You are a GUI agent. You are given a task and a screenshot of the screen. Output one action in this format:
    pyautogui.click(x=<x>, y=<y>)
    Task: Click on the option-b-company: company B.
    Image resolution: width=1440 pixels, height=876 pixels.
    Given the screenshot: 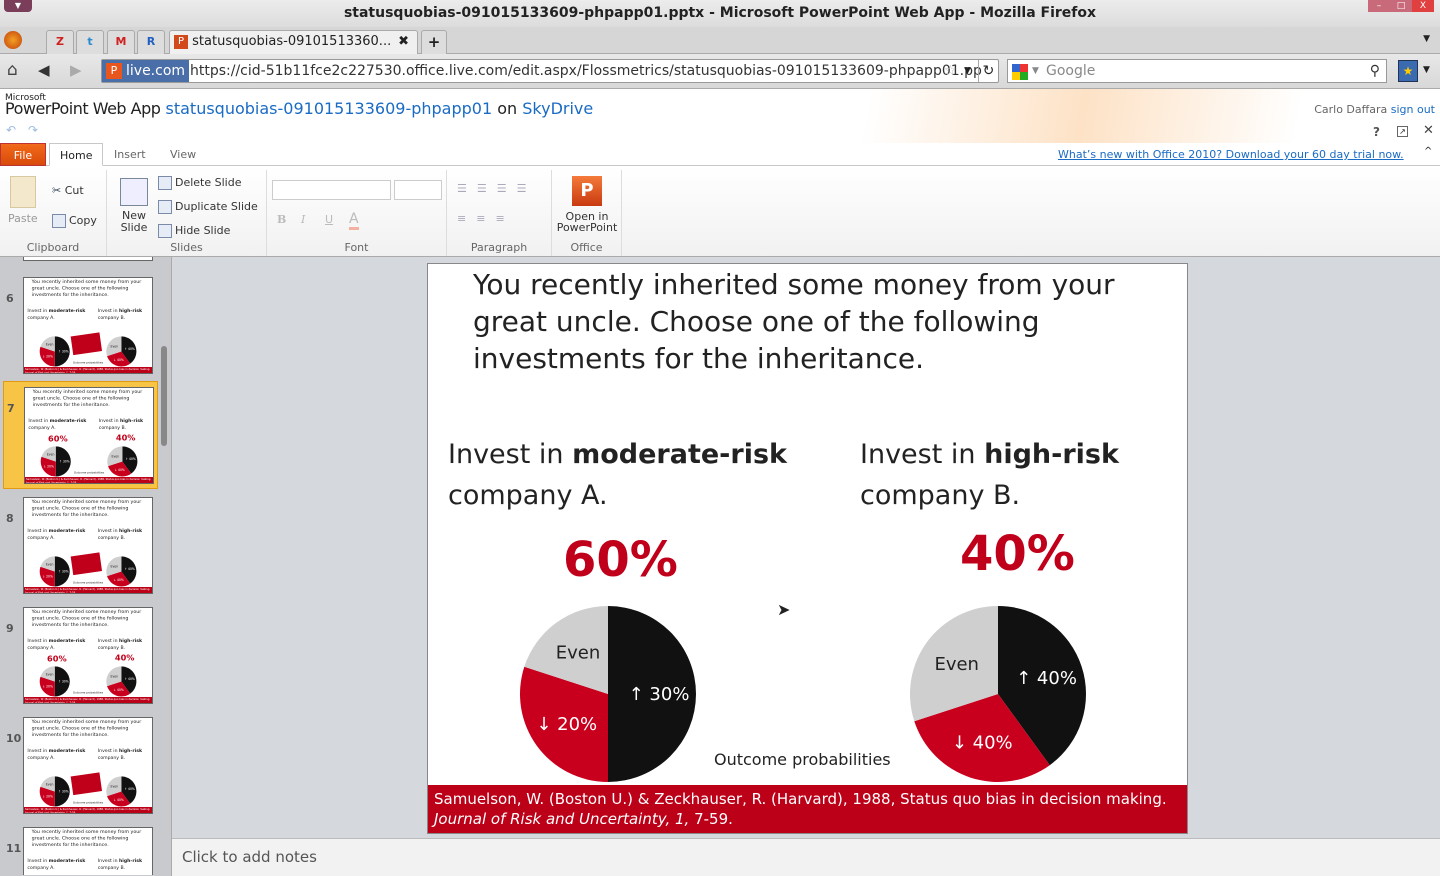 What is the action you would take?
    pyautogui.click(x=111, y=537)
    